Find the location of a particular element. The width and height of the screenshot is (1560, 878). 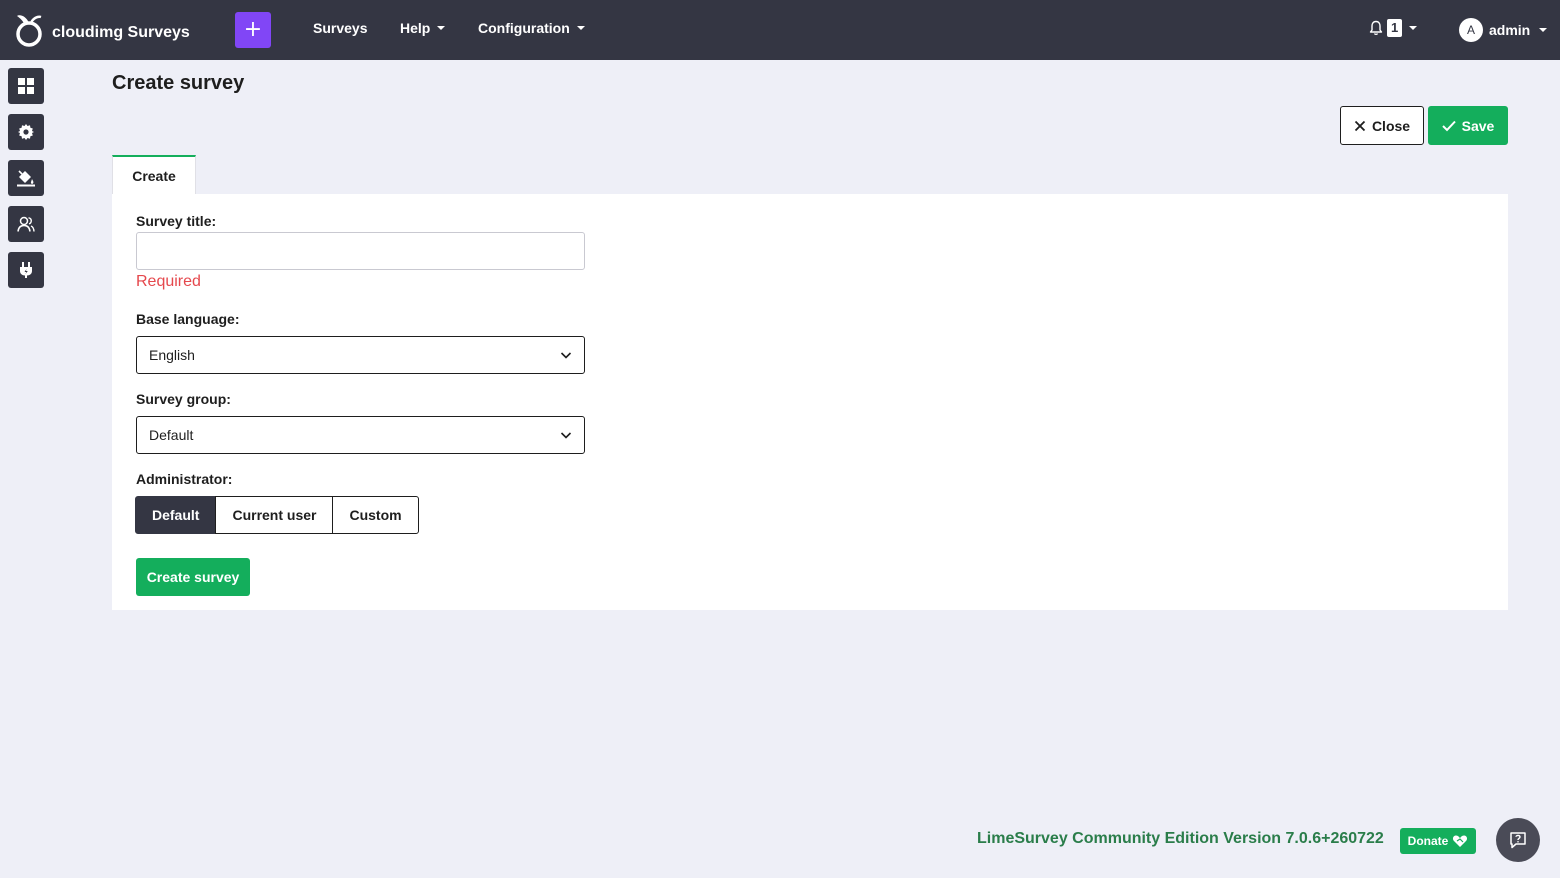

save-button: Save is located at coordinates (1468, 125).